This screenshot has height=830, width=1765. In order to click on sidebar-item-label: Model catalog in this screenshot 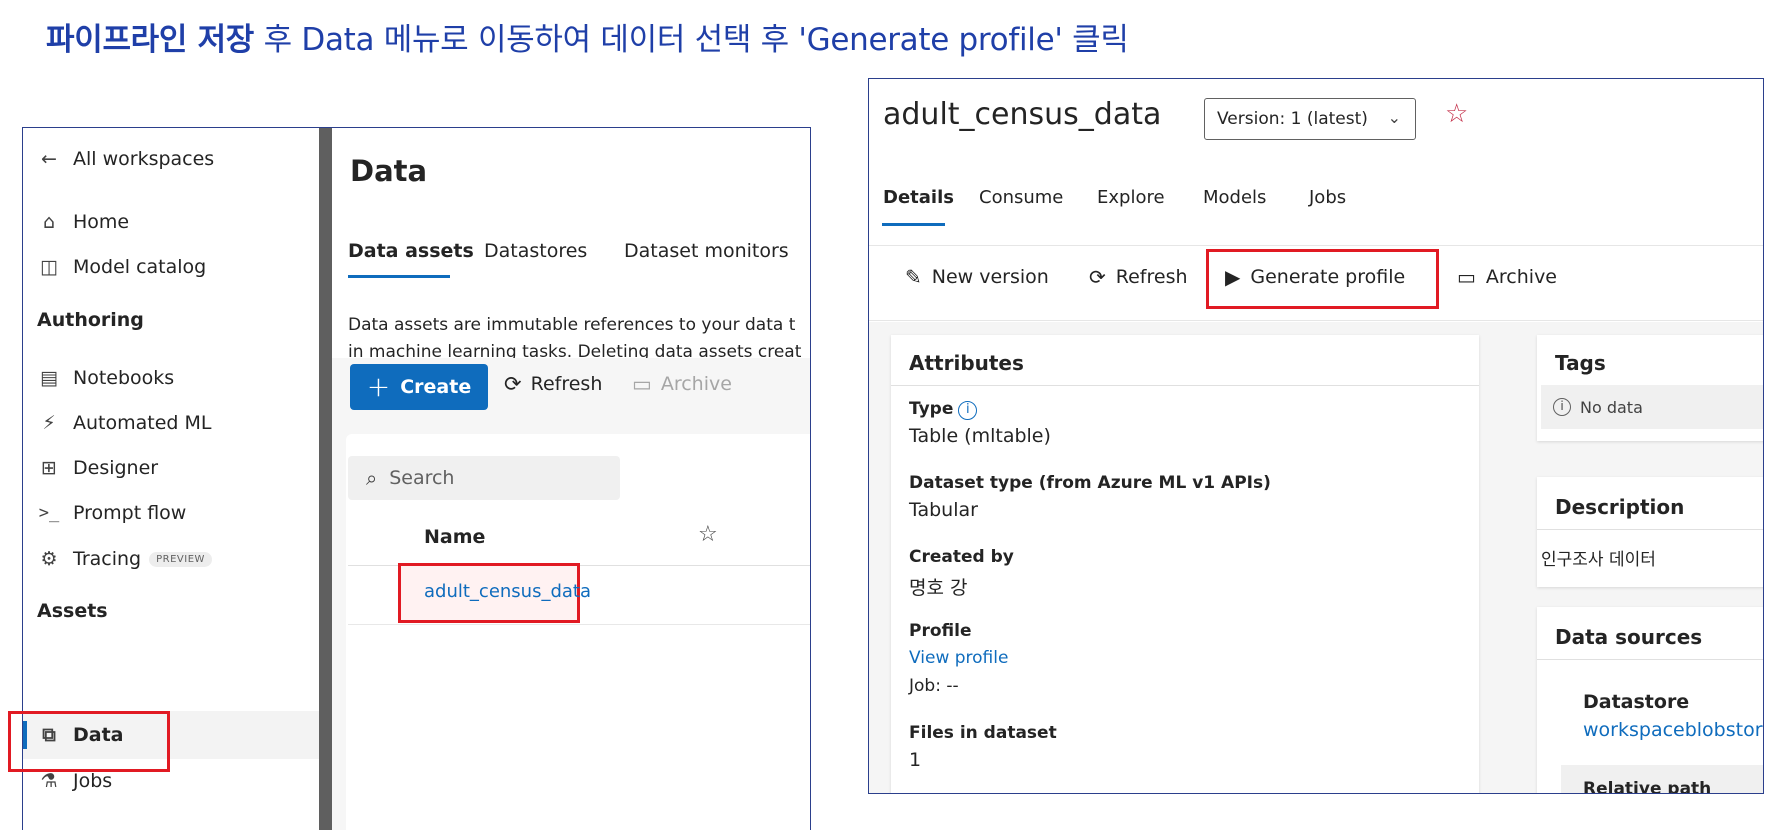, I will do `click(140, 267)`.